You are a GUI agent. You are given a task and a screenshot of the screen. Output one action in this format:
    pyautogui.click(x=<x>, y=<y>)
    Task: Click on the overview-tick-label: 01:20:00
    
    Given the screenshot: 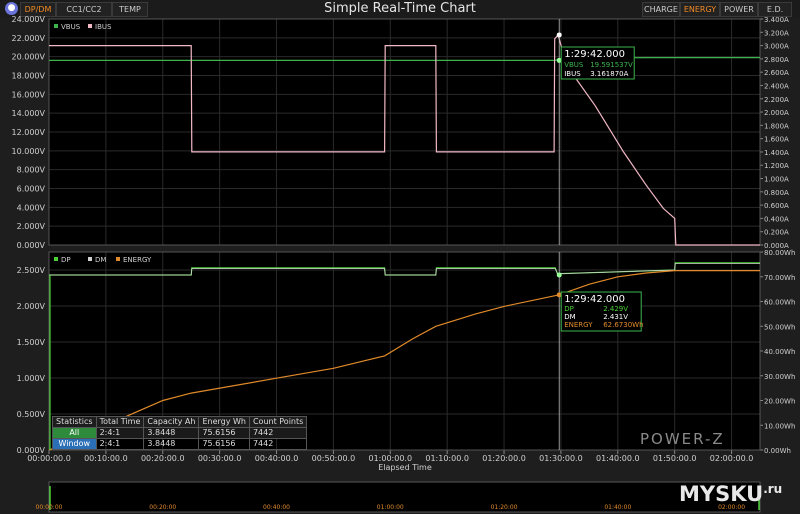 What is the action you would take?
    pyautogui.click(x=504, y=507)
    